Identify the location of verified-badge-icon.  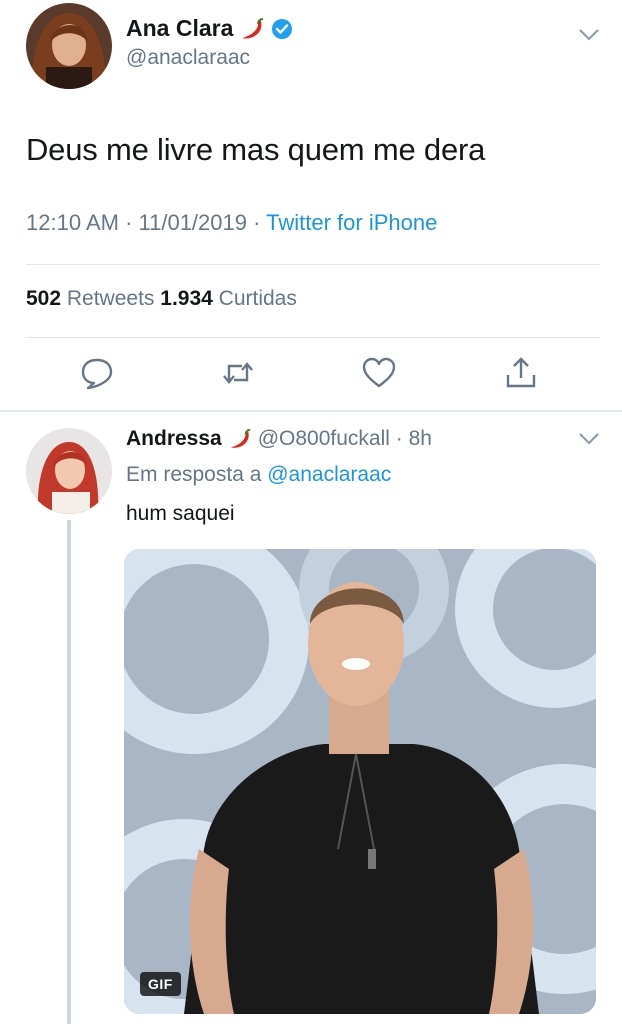
(282, 29).